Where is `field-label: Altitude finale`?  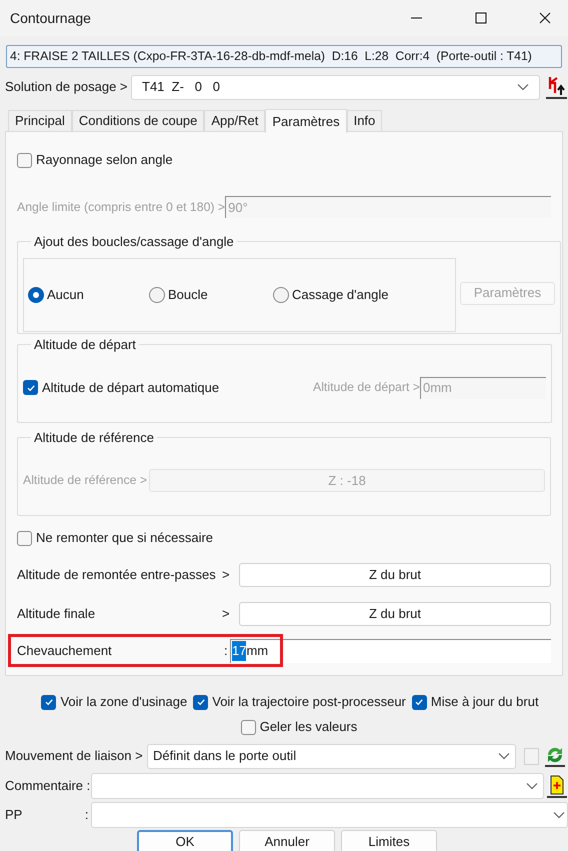
field-label: Altitude finale is located at coordinates (56, 614).